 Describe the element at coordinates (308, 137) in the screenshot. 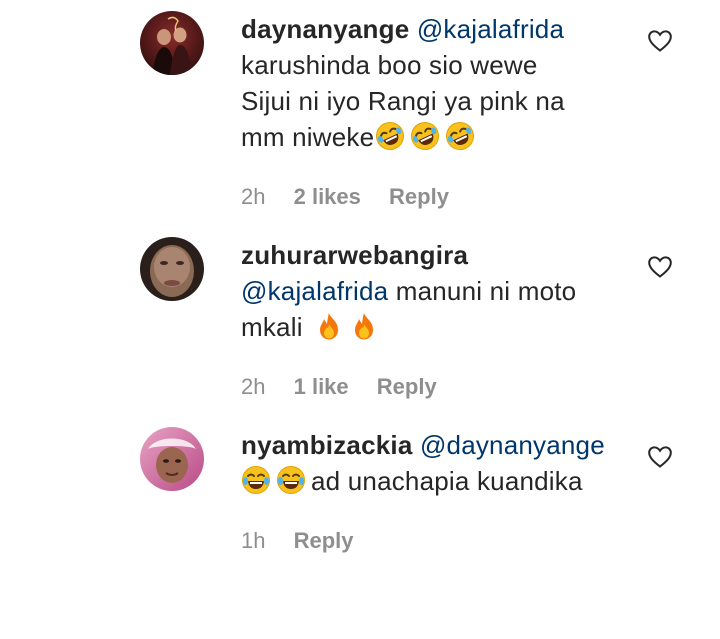

I see `comment-text-fragment: mm niweke` at that location.